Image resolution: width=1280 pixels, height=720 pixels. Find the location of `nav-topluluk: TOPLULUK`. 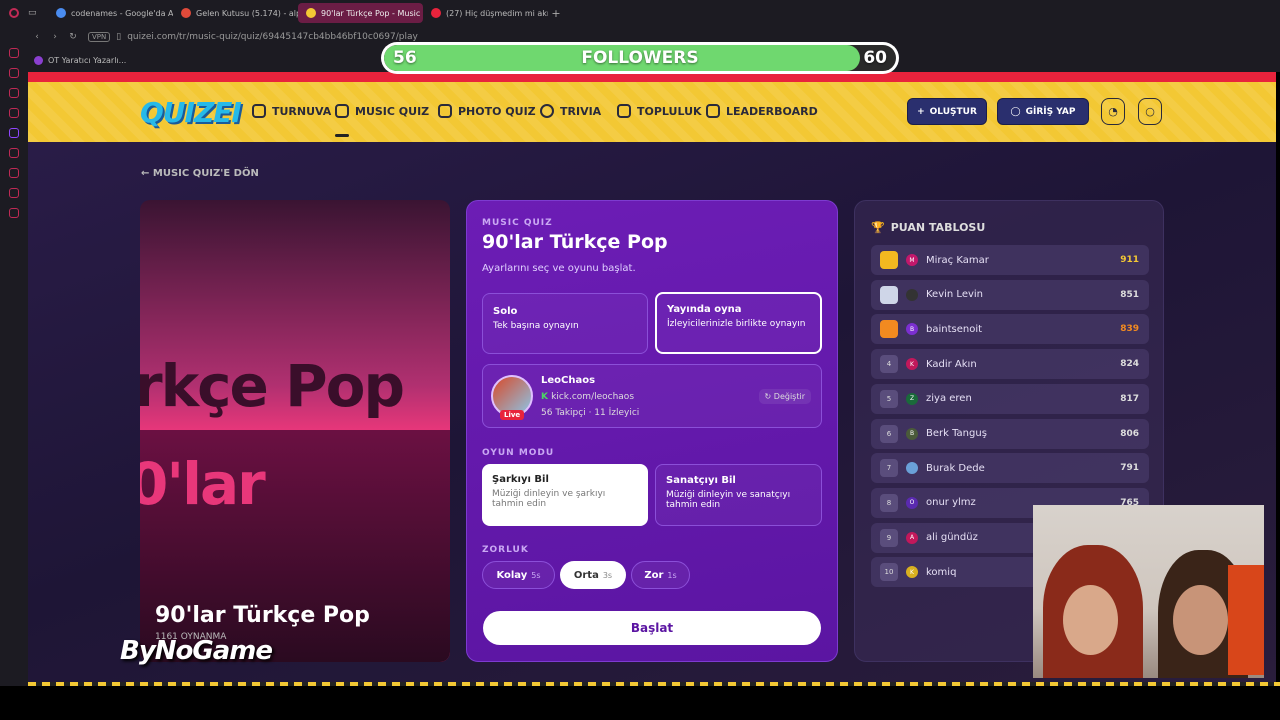

nav-topluluk: TOPLULUK is located at coordinates (659, 111).